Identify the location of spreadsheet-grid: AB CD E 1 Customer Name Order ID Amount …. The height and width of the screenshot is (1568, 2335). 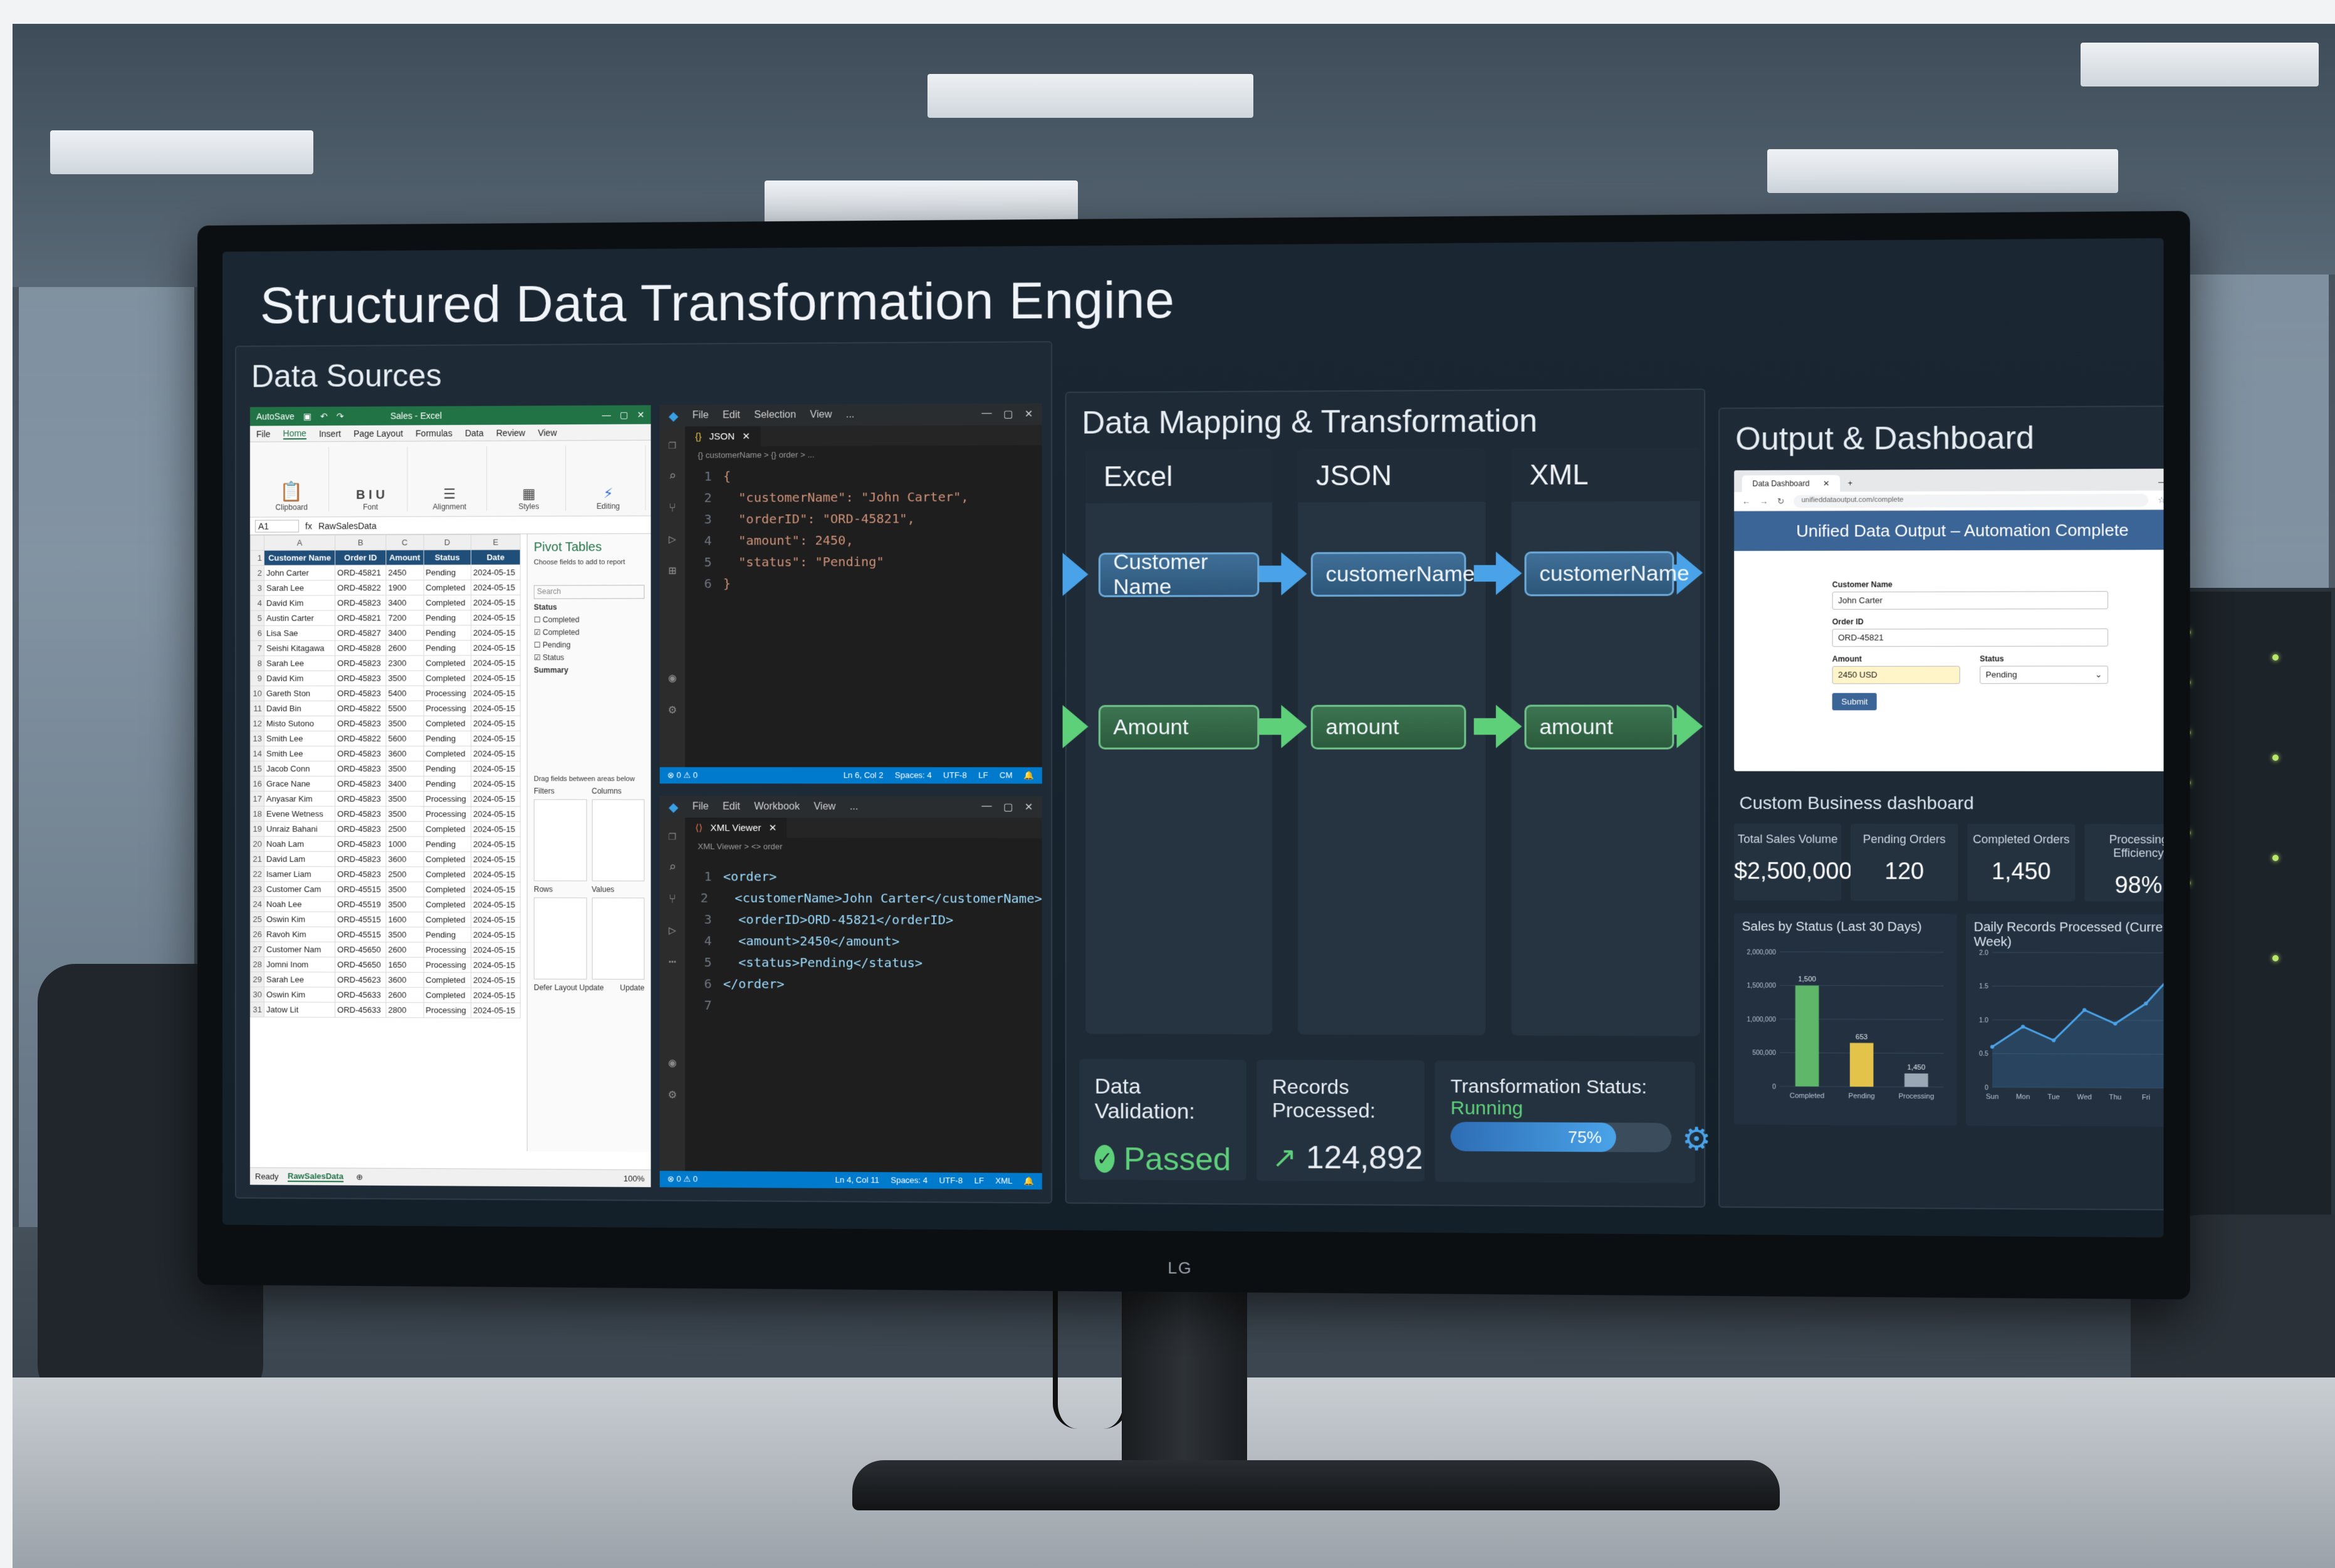
(386, 776).